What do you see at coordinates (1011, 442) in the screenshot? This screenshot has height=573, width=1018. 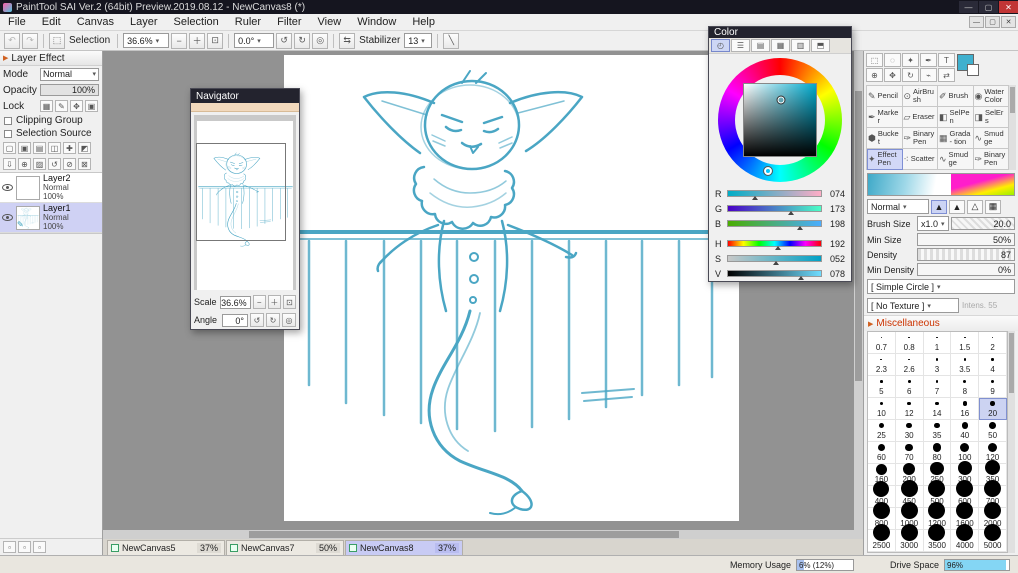 I see `size-grid-scrollbar` at bounding box center [1011, 442].